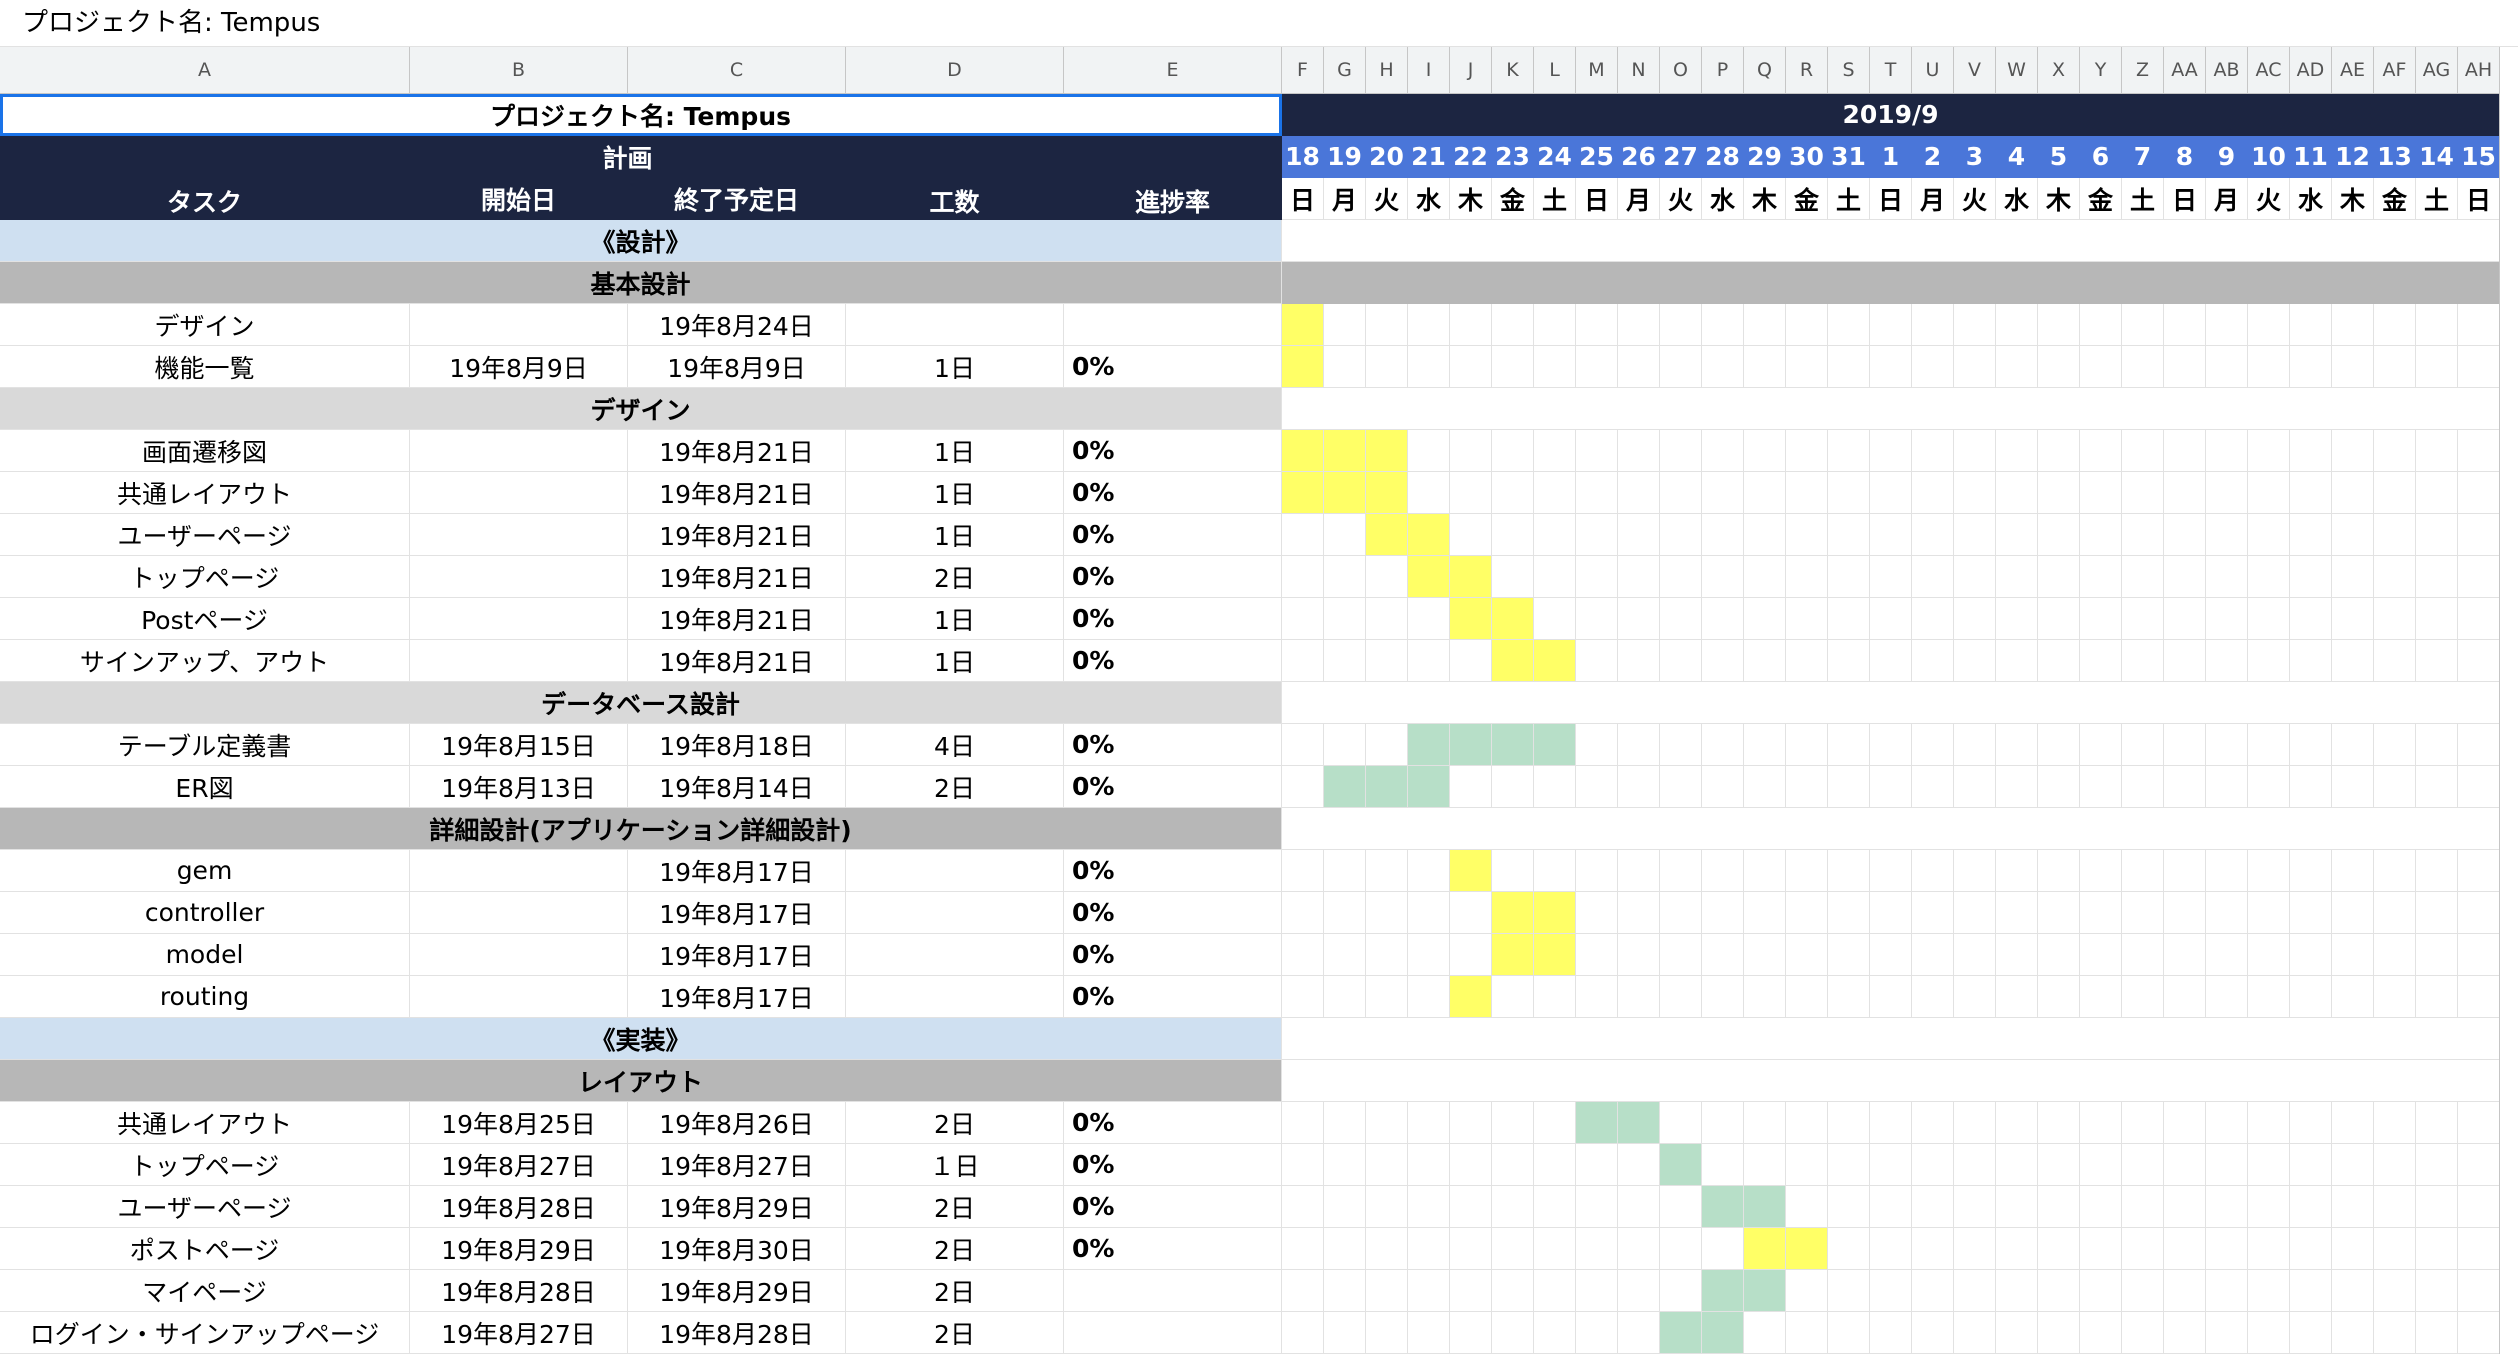  What do you see at coordinates (737, 745) in the screenshot?
I see `end-date-cell: 19年8月18日` at bounding box center [737, 745].